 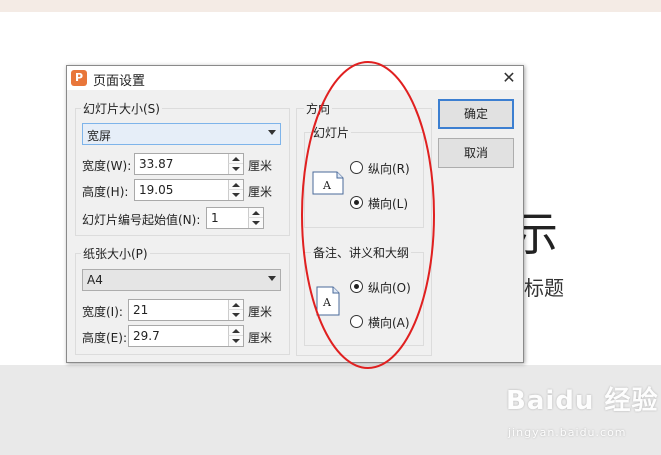 What do you see at coordinates (260, 166) in the screenshot?
I see `slide-width-unit: 厘米` at bounding box center [260, 166].